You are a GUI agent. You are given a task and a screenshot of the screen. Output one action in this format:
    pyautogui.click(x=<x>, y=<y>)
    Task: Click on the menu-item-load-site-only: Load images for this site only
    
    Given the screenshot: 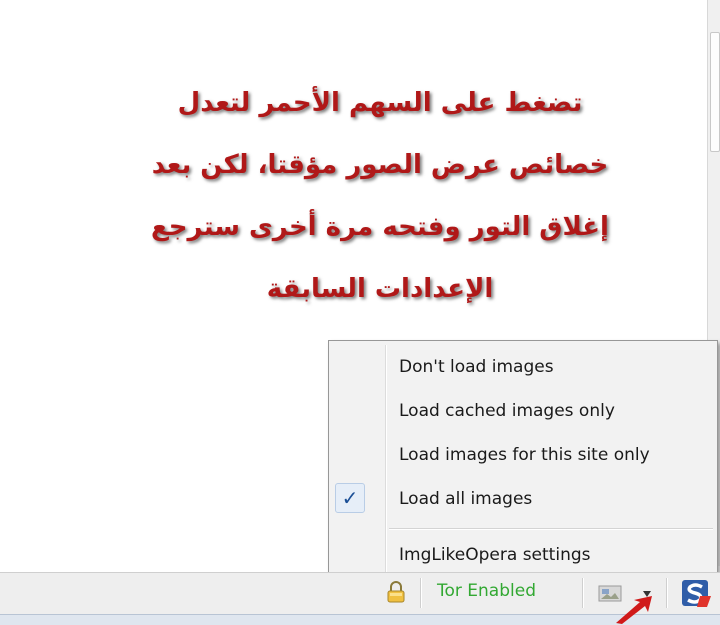 What is the action you would take?
    pyautogui.click(x=523, y=455)
    